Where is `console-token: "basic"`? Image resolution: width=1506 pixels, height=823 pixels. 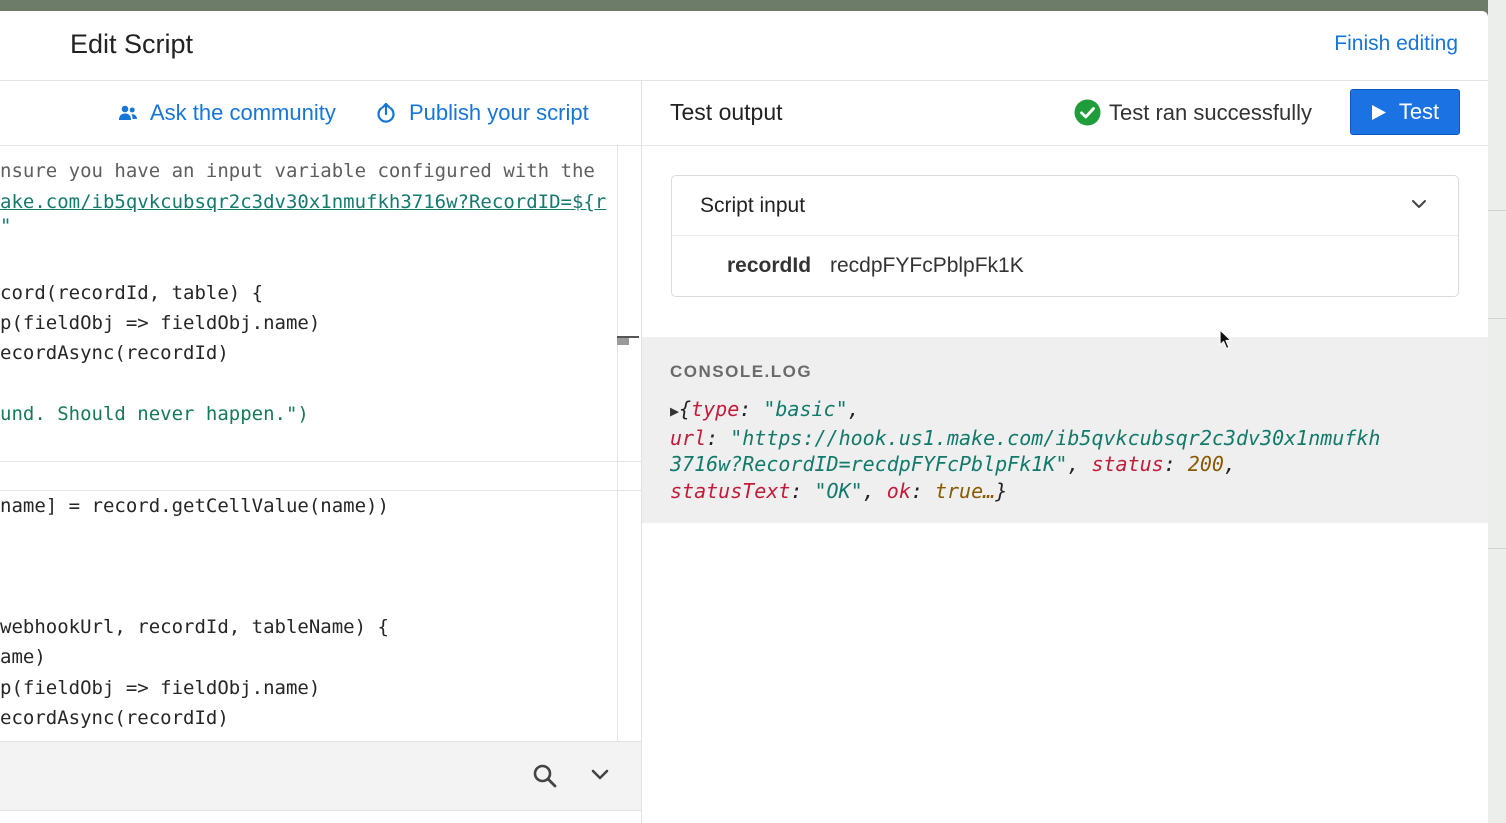
console-token: "basic" is located at coordinates (805, 409).